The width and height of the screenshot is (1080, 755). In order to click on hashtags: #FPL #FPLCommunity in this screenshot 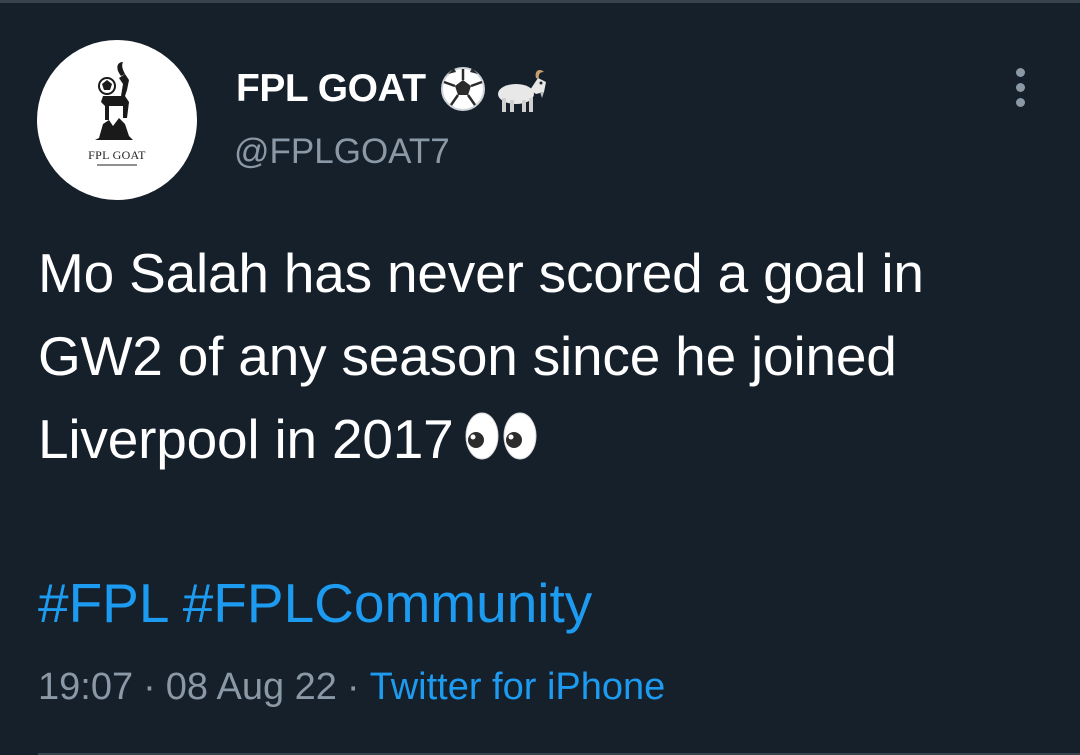, I will do `click(315, 603)`.